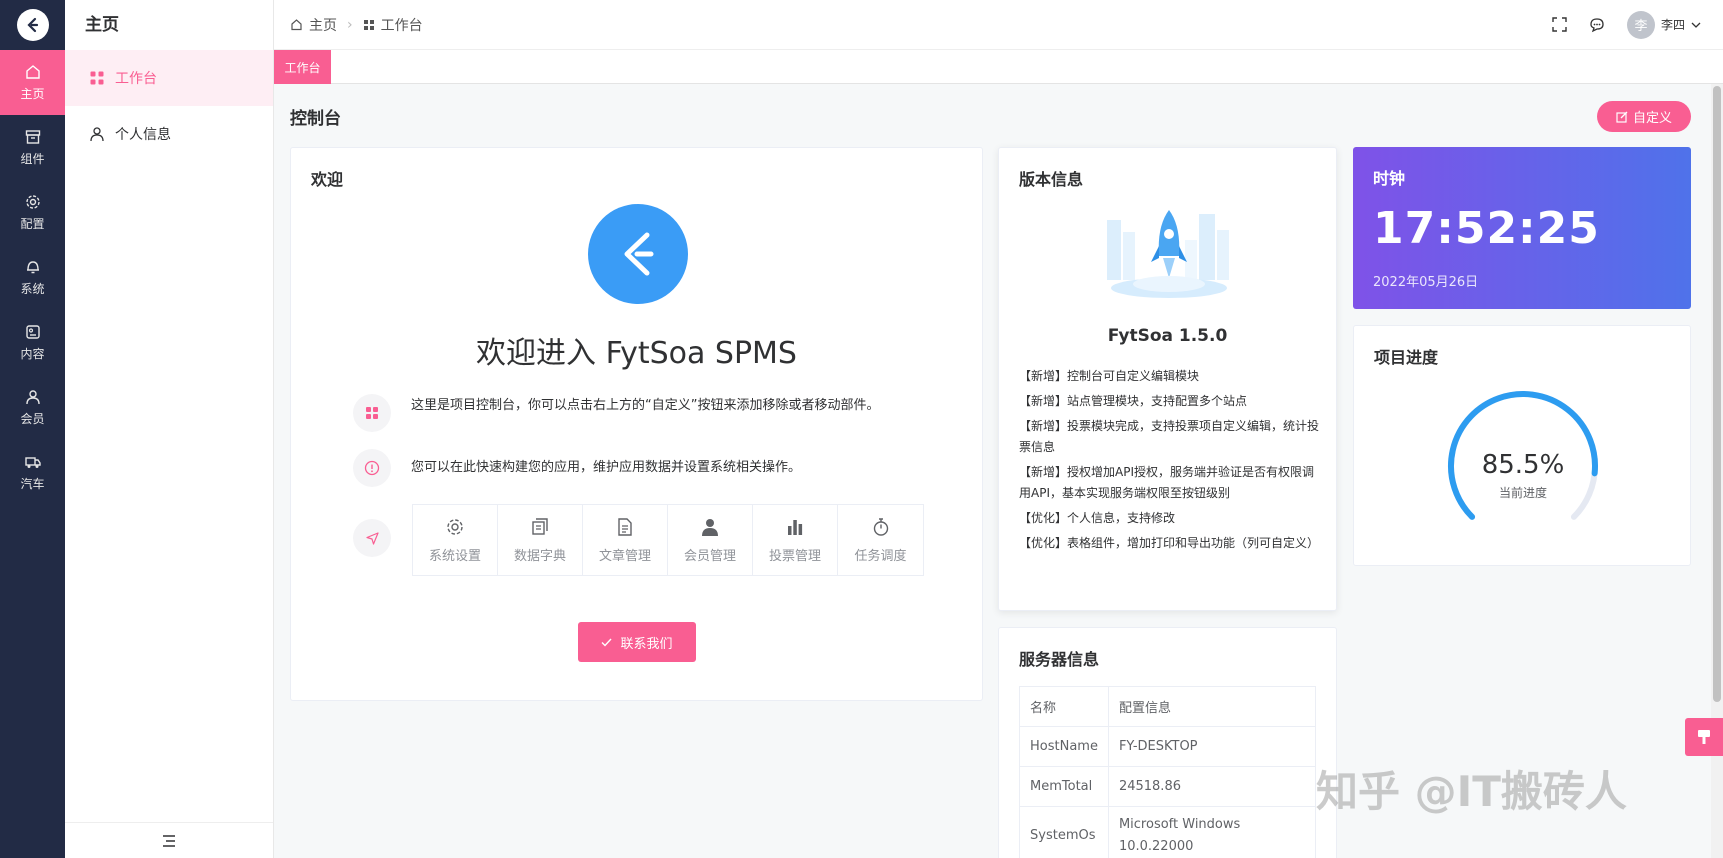 The image size is (1723, 858). Describe the element at coordinates (1644, 116) in the screenshot. I see `customize-button: 自定义` at that location.